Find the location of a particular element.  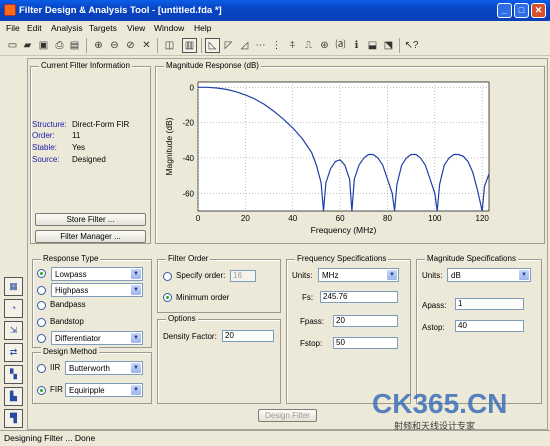

menu-targets: Targets is located at coordinates (103, 28).